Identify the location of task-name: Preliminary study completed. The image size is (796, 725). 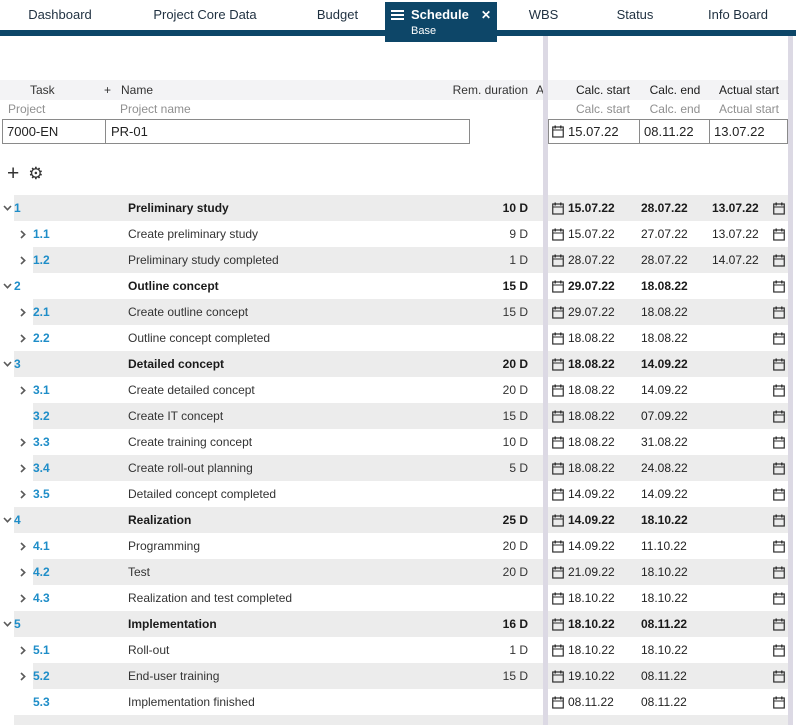
(283, 260).